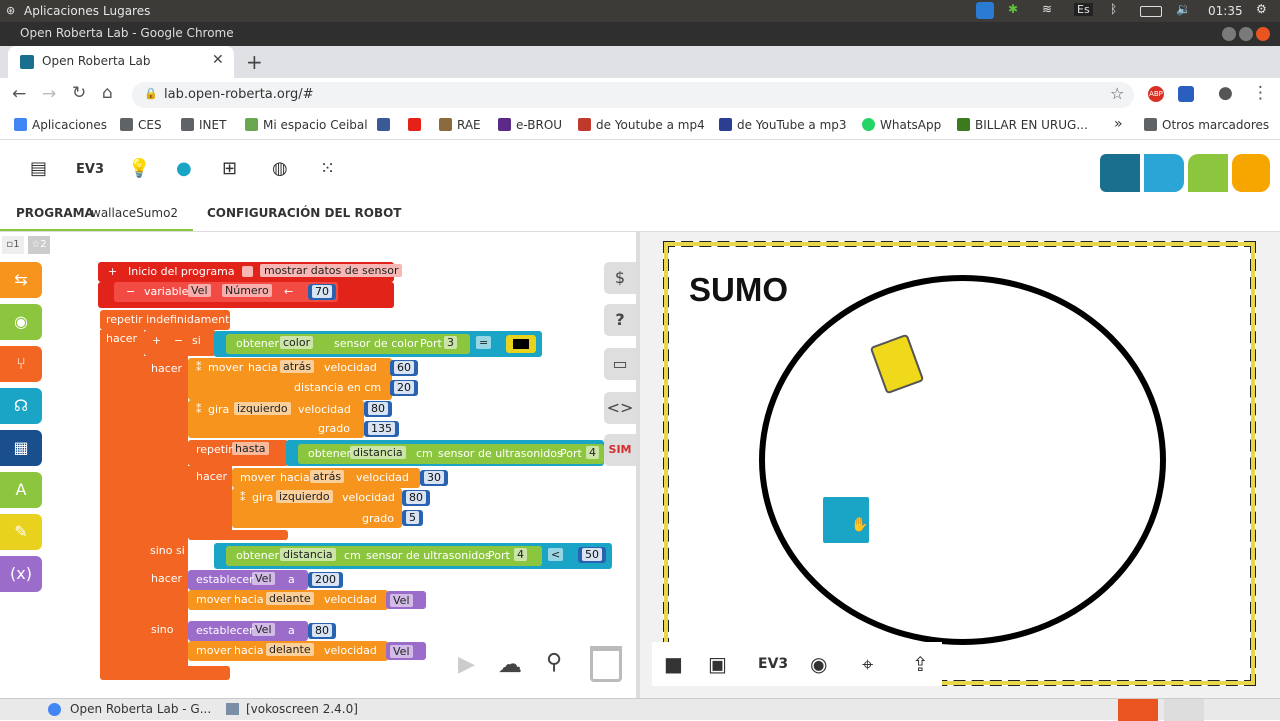 This screenshot has width=1280, height=721. What do you see at coordinates (620, 278) in the screenshot?
I see `code-export-icon: $` at bounding box center [620, 278].